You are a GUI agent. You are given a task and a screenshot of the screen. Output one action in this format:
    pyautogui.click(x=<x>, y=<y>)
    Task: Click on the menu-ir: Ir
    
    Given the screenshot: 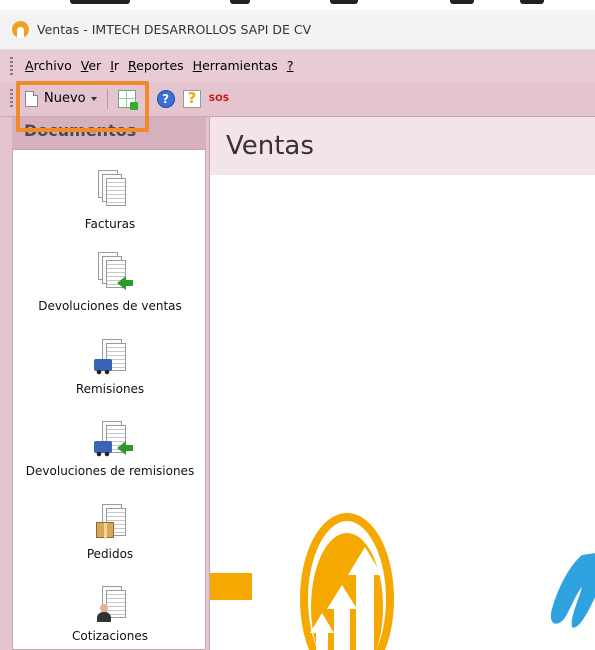 What is the action you would take?
    pyautogui.click(x=114, y=65)
    